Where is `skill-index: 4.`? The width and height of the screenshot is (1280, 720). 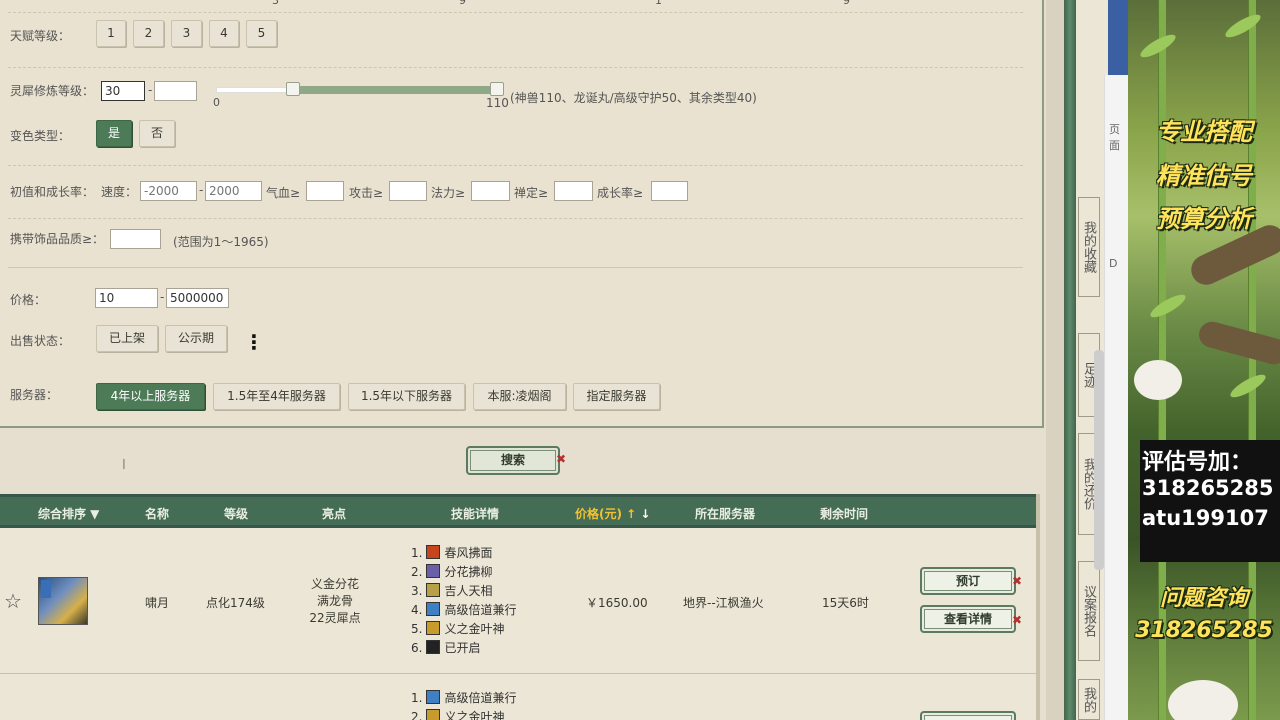 skill-index: 4. is located at coordinates (417, 610).